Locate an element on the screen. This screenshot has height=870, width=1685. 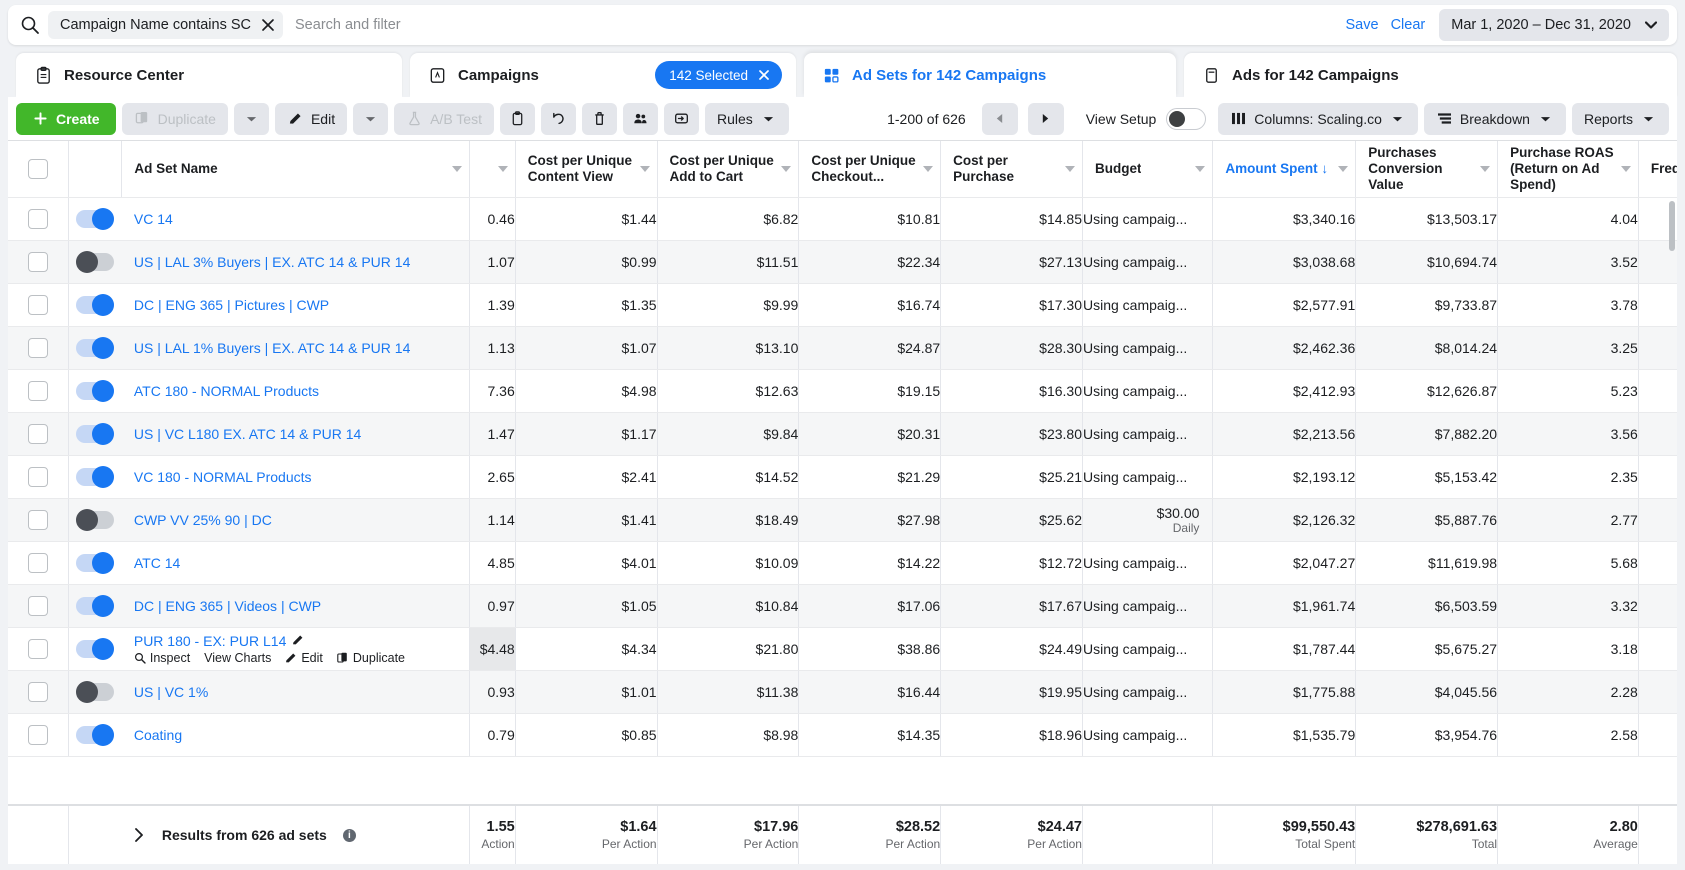
ad-set-name-link: ATC 14 is located at coordinates (157, 563).